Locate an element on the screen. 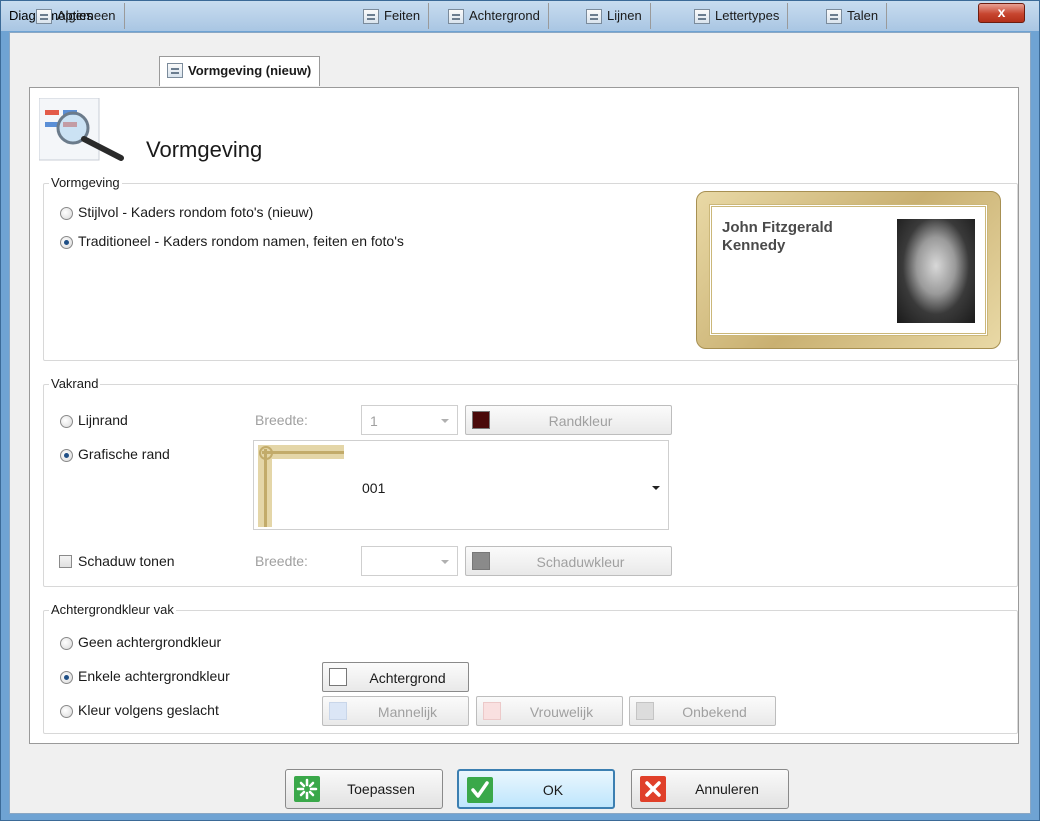  mannelijk-label: Mannelijk is located at coordinates (407, 712).